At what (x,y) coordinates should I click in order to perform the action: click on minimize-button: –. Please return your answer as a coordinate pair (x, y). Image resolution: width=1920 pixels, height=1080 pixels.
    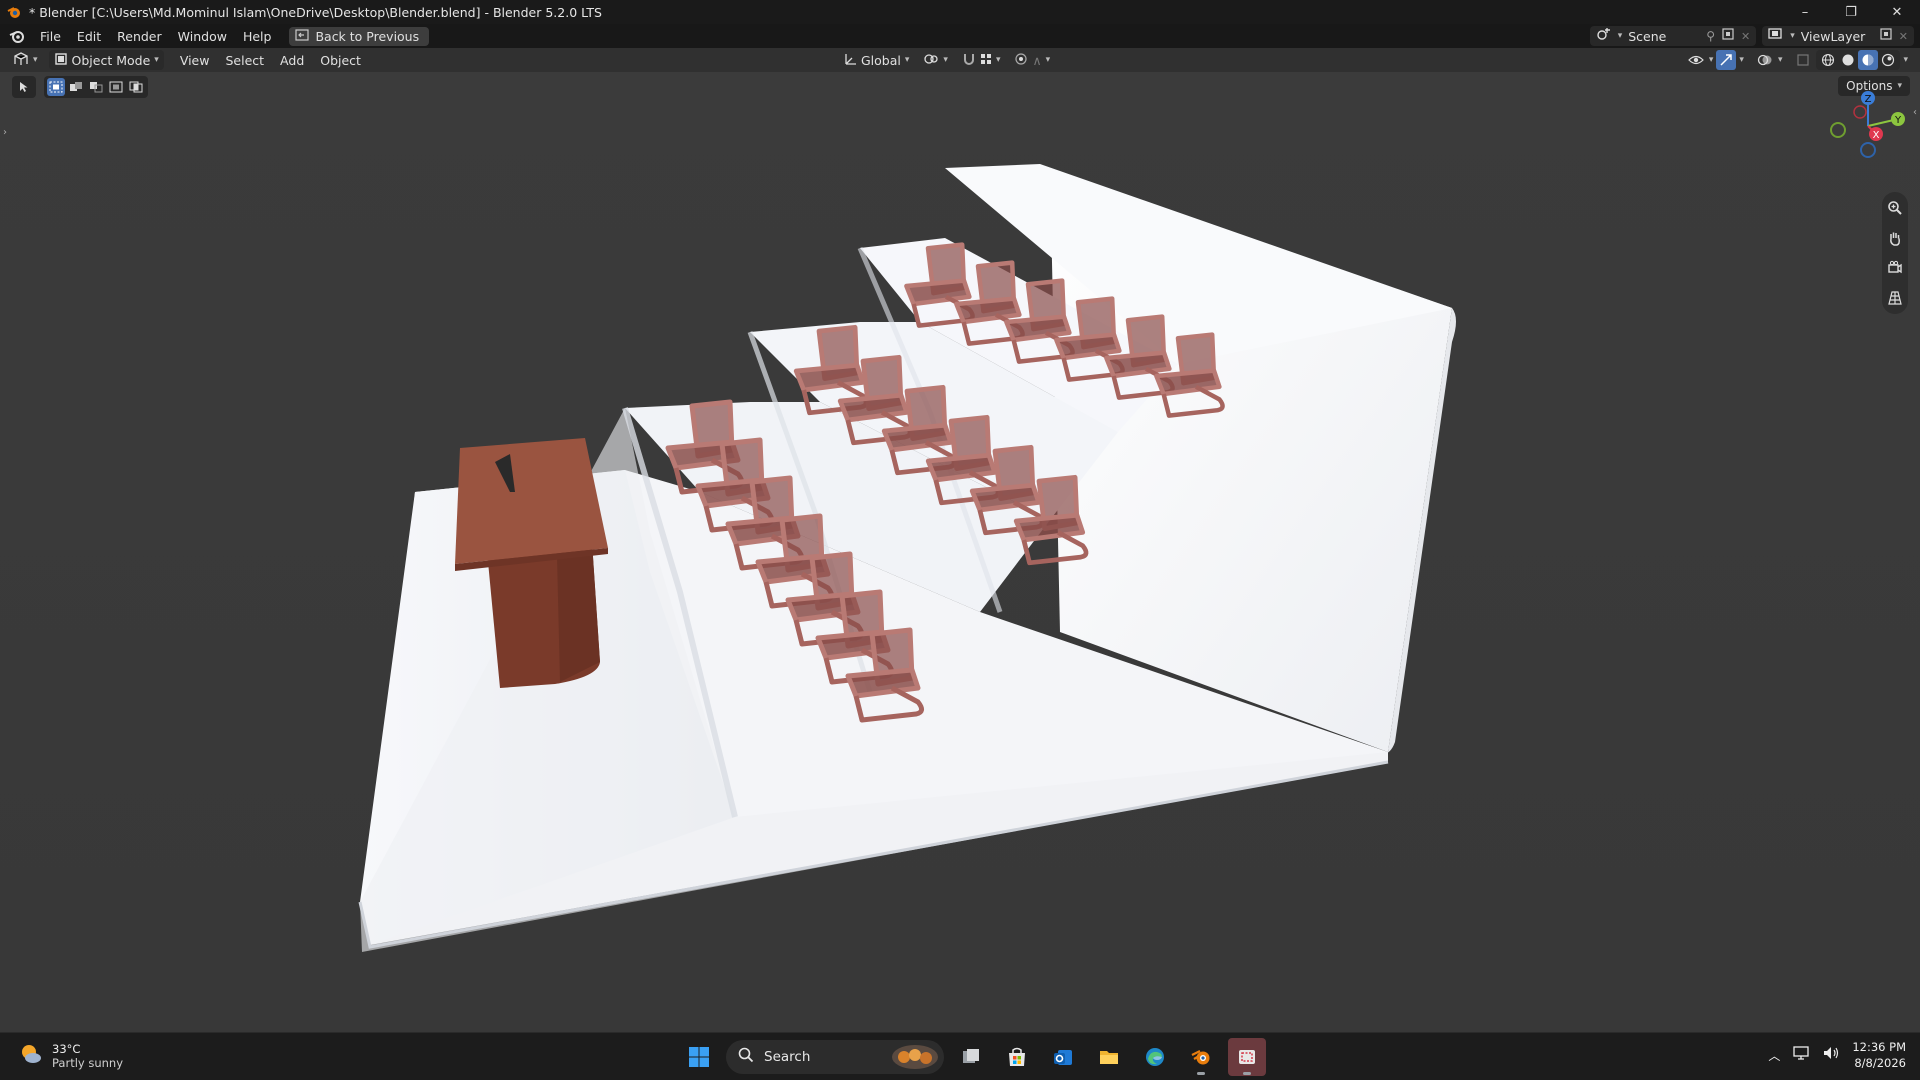
    Looking at the image, I should click on (1805, 12).